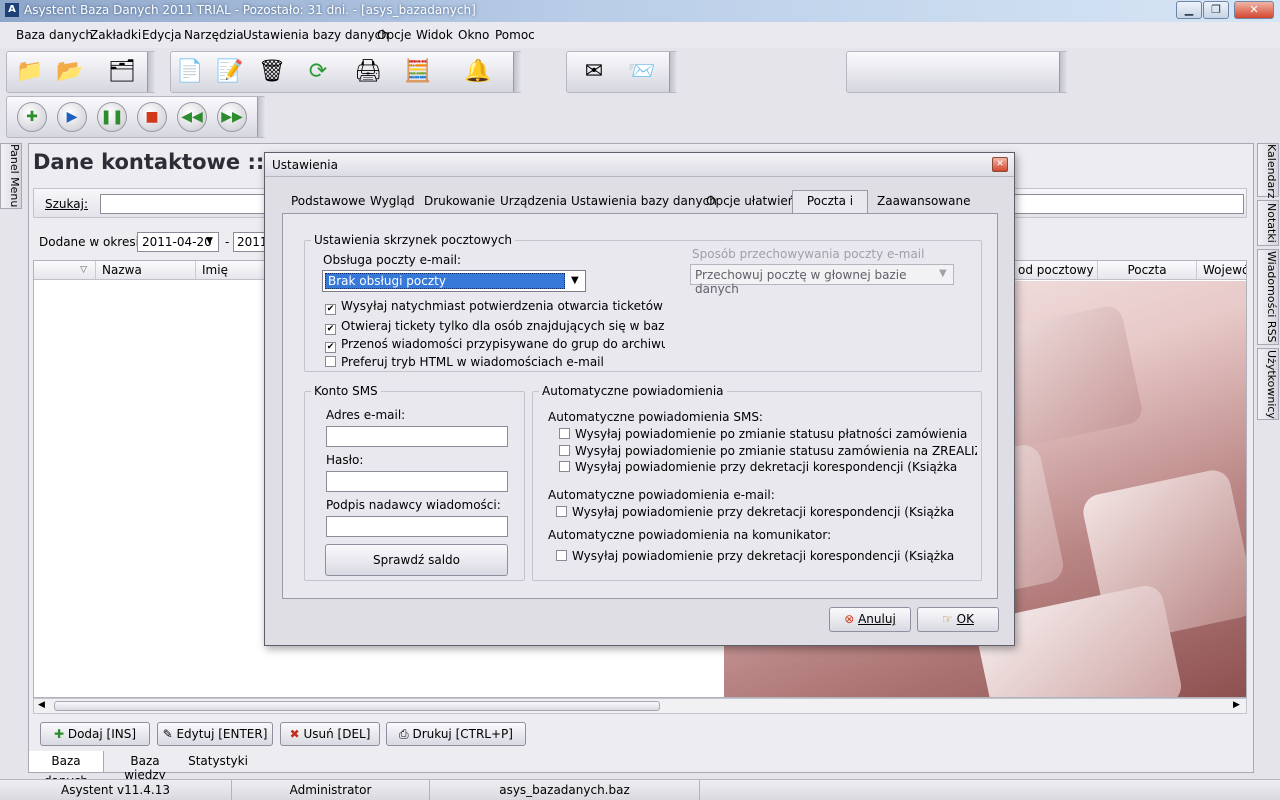 The width and height of the screenshot is (1280, 800). Describe the element at coordinates (417, 436) in the screenshot. I see `sms-email-input` at that location.